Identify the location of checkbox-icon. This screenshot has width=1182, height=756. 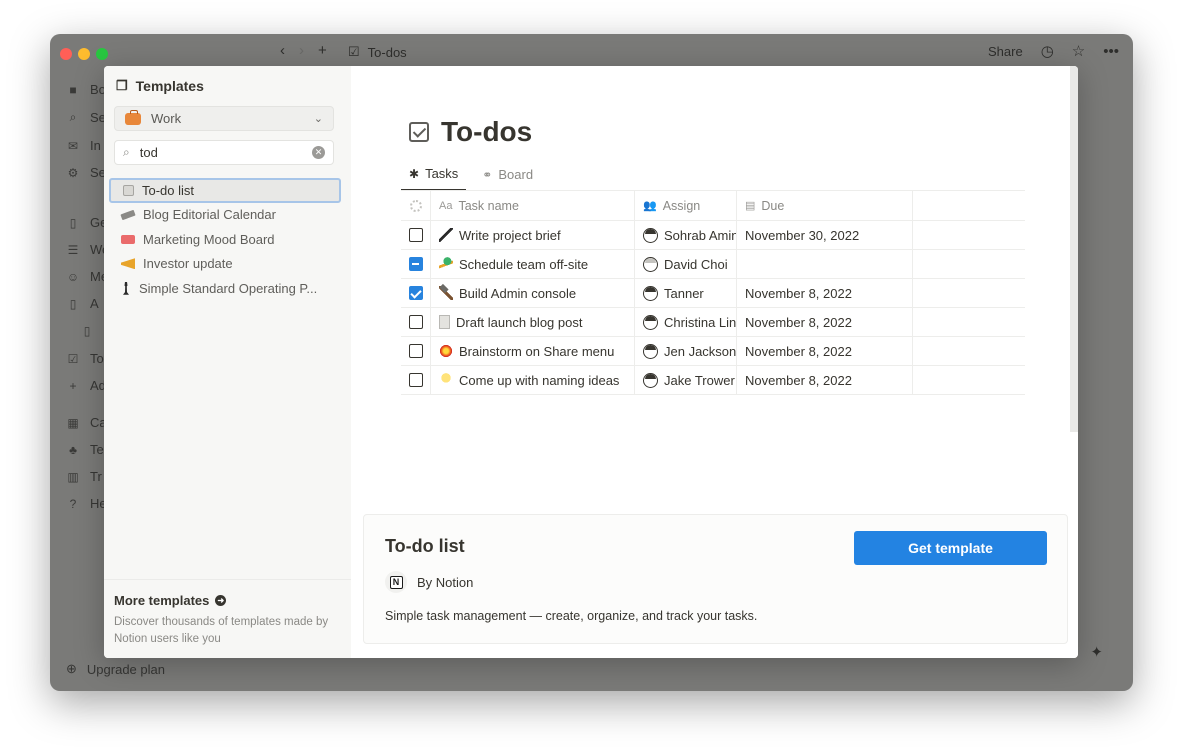
(419, 132).